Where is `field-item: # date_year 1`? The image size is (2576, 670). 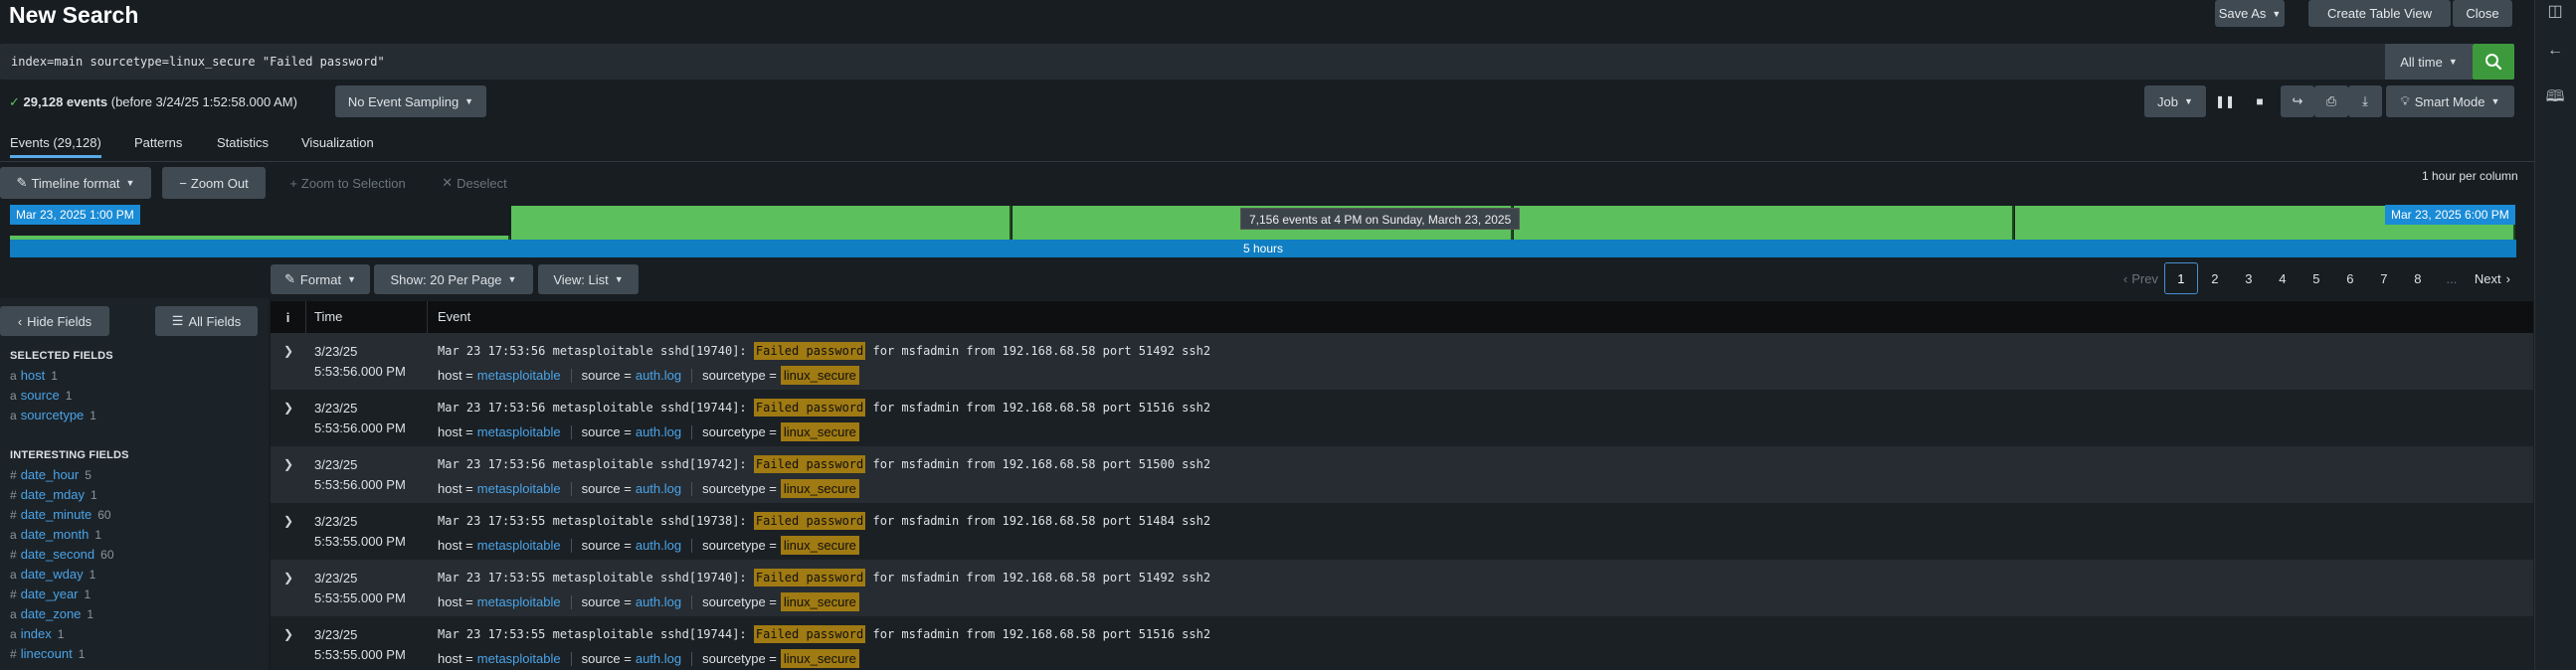 field-item: # date_year 1 is located at coordinates (50, 593).